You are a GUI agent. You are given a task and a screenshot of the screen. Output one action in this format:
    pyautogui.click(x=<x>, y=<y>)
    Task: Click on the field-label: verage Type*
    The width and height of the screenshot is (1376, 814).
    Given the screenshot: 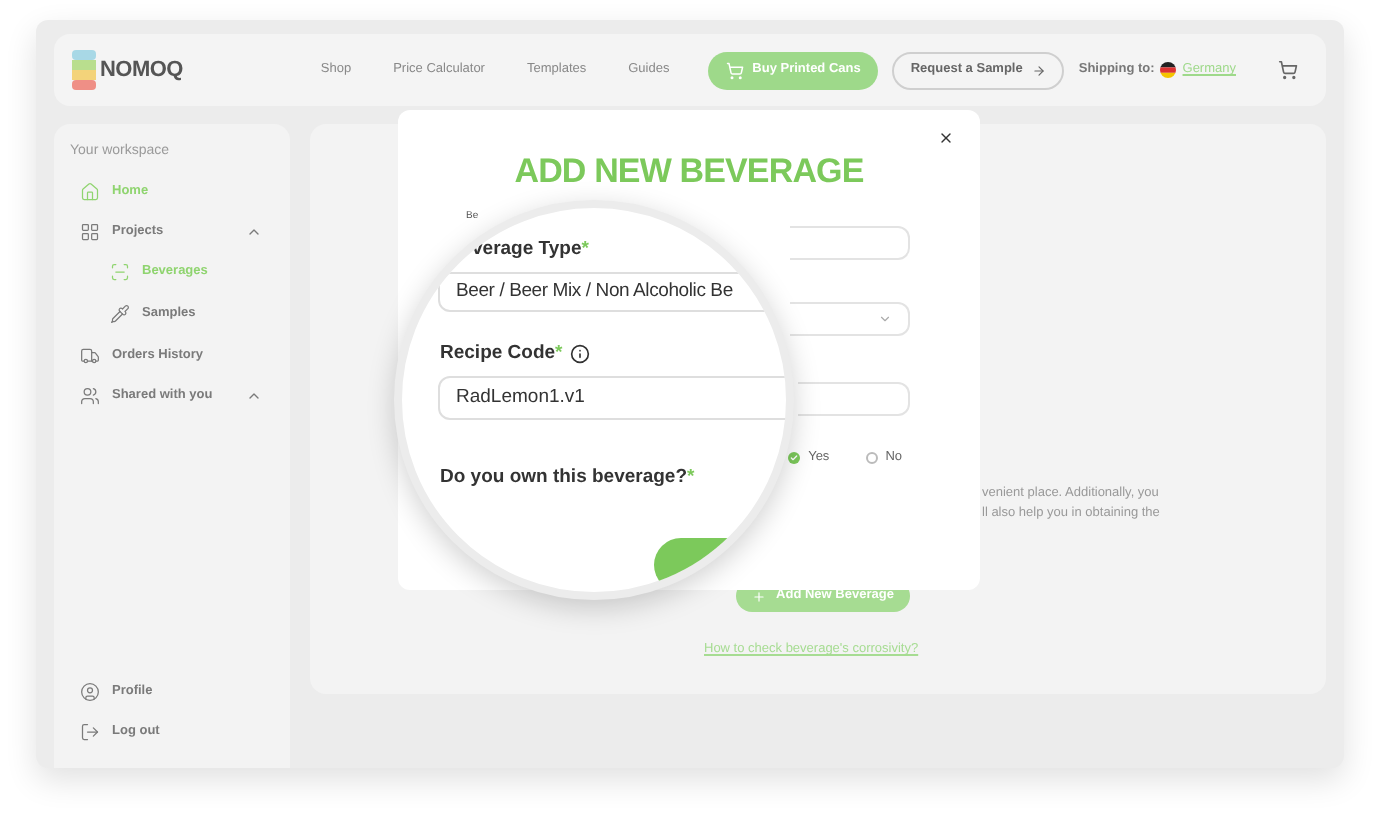 What is the action you would take?
    pyautogui.click(x=531, y=249)
    